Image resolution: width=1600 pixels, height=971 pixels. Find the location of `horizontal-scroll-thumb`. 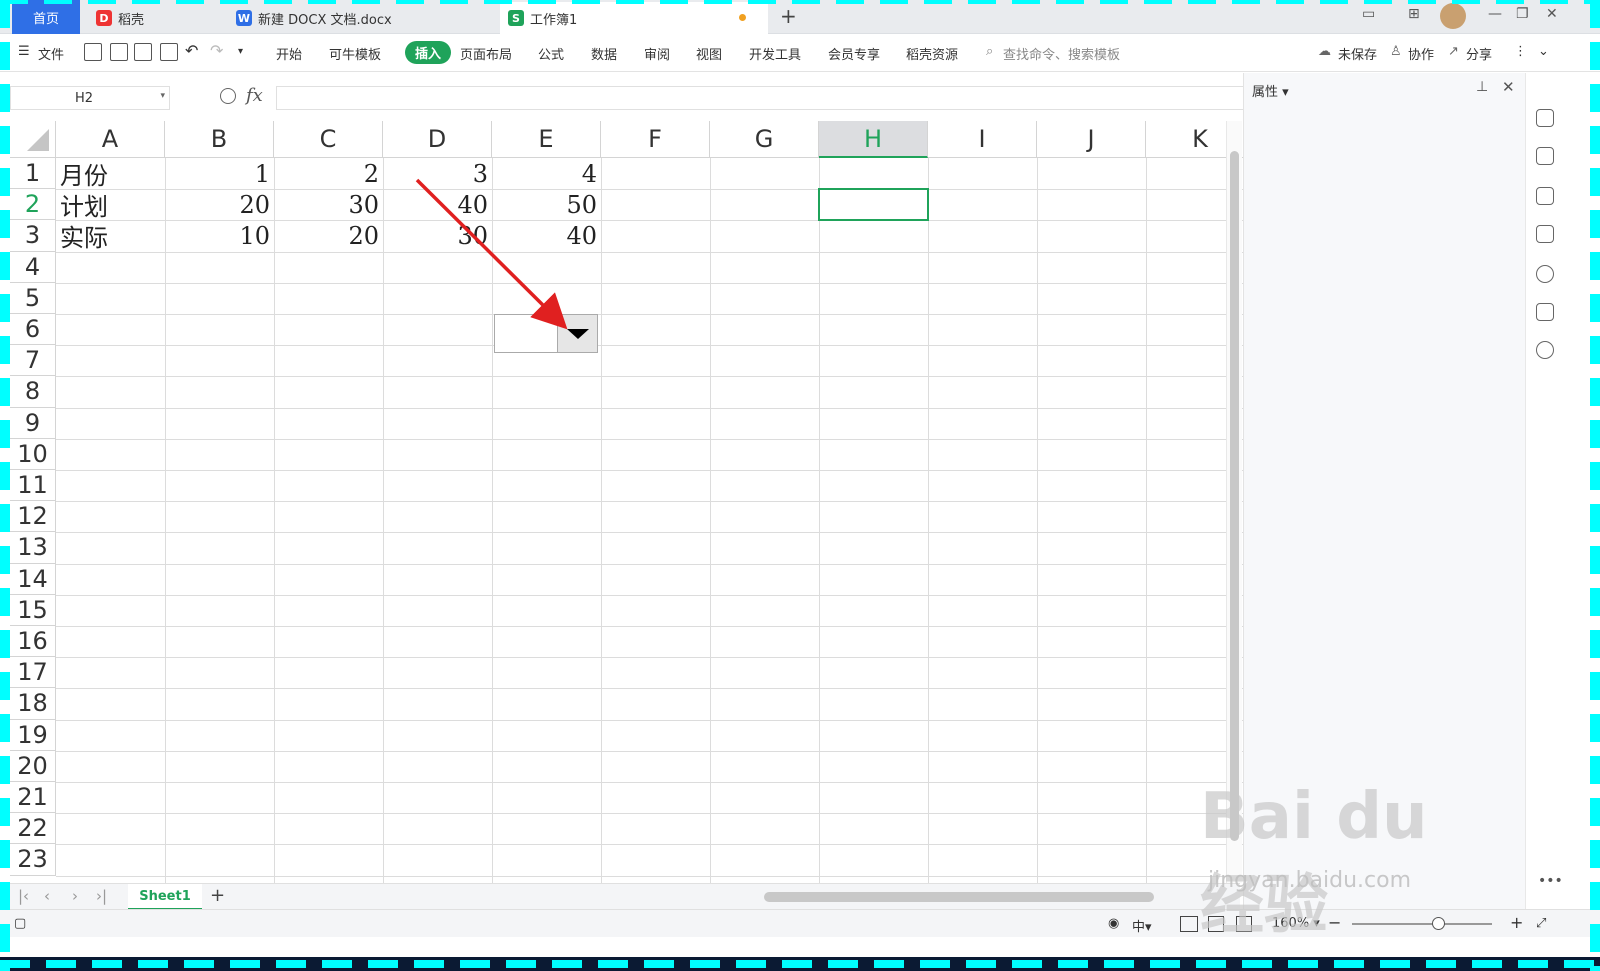

horizontal-scroll-thumb is located at coordinates (959, 897).